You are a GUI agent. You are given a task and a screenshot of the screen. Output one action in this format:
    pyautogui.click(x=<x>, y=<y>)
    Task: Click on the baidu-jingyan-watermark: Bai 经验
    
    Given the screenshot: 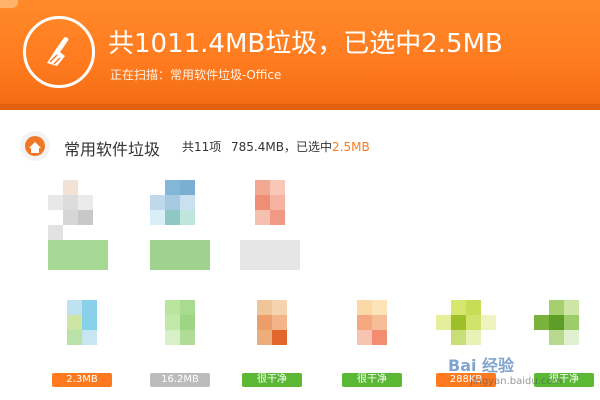 What is the action you would take?
    pyautogui.click(x=481, y=365)
    